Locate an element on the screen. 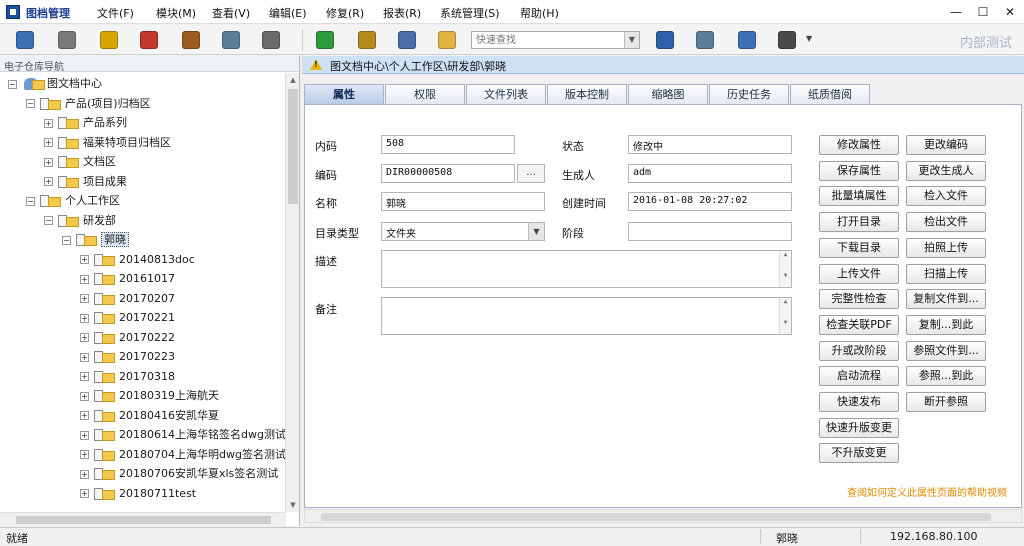 The height and width of the screenshot is (546, 1024). action-button: 复制...到此 is located at coordinates (946, 324).